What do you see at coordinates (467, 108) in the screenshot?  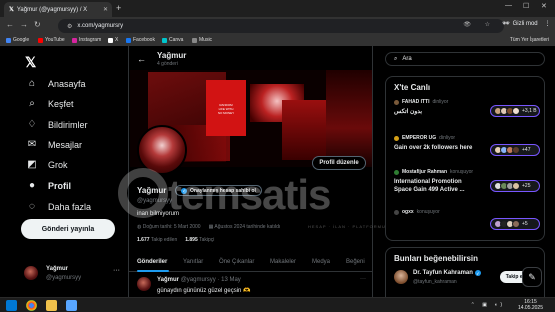 I see `space-item: FAHAD ITTI dinliyor بدون اتكس +3,1 B` at bounding box center [467, 108].